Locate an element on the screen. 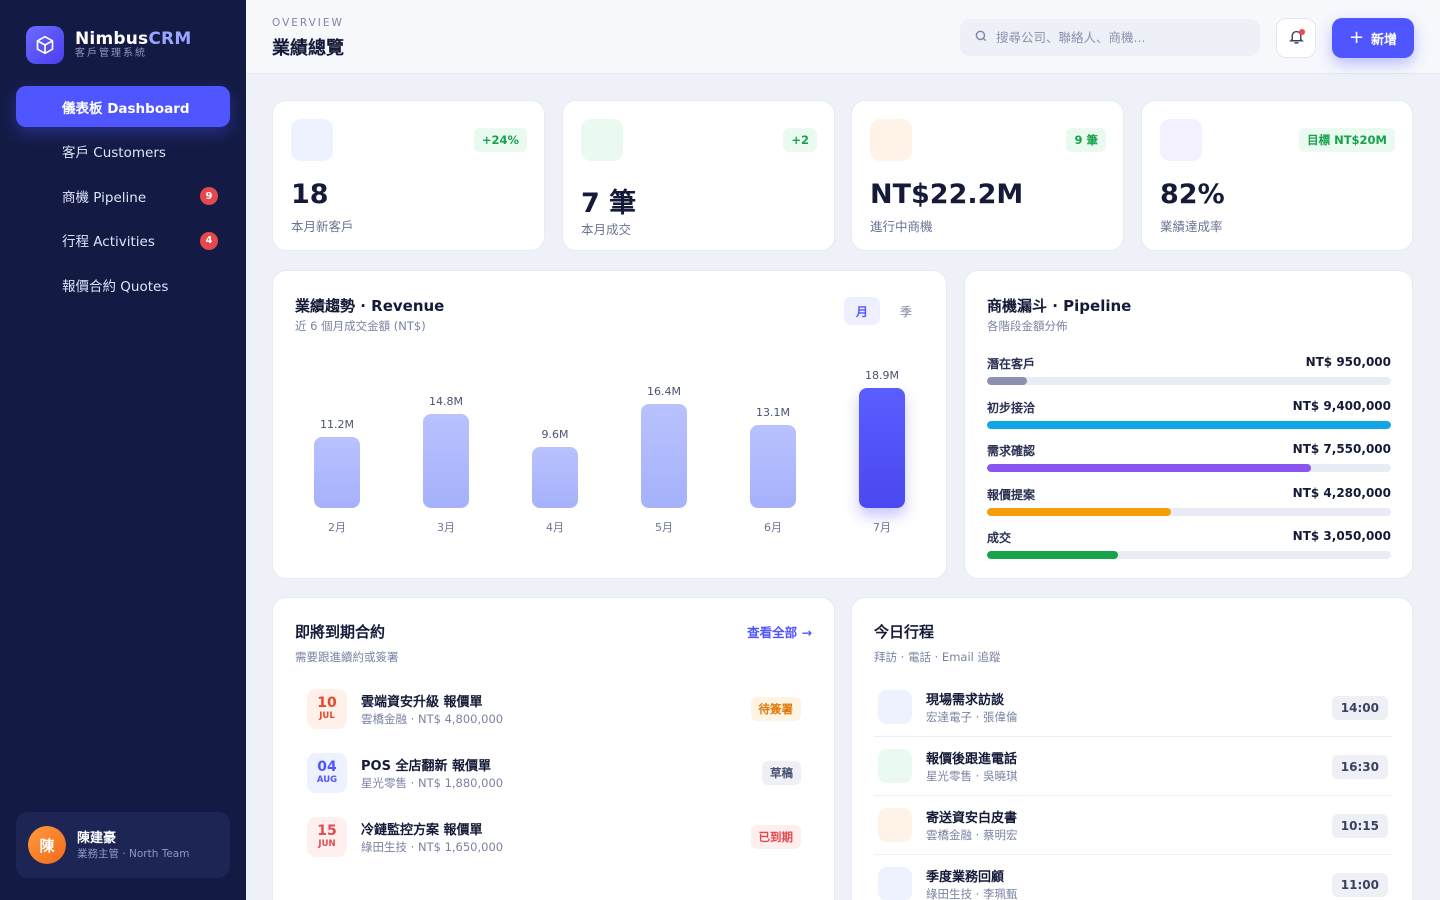 The image size is (1440, 900). pipeline-stage-row: 初步接洽 NT$ 9,400,000 is located at coordinates (1189, 415).